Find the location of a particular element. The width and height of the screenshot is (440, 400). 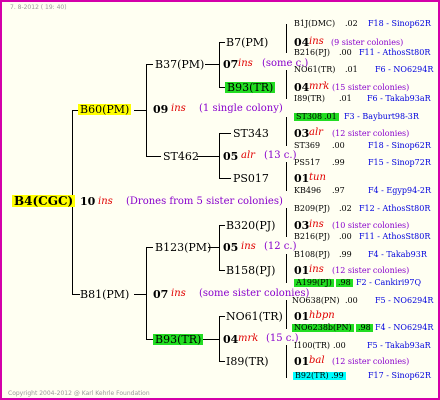

gen4-pedigree: F18 - Sinop62R is located at coordinates (399, 145).